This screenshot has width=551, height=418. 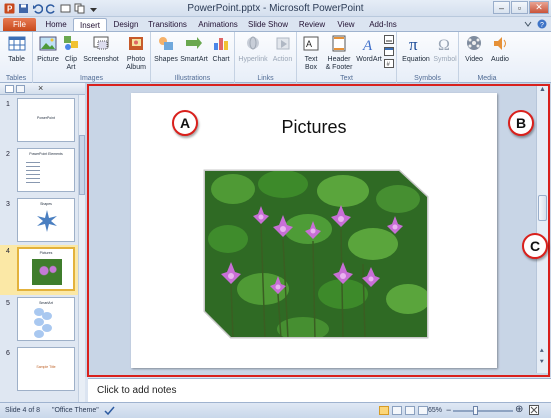 I want to click on group-label-images: Images, so click(x=91, y=78).